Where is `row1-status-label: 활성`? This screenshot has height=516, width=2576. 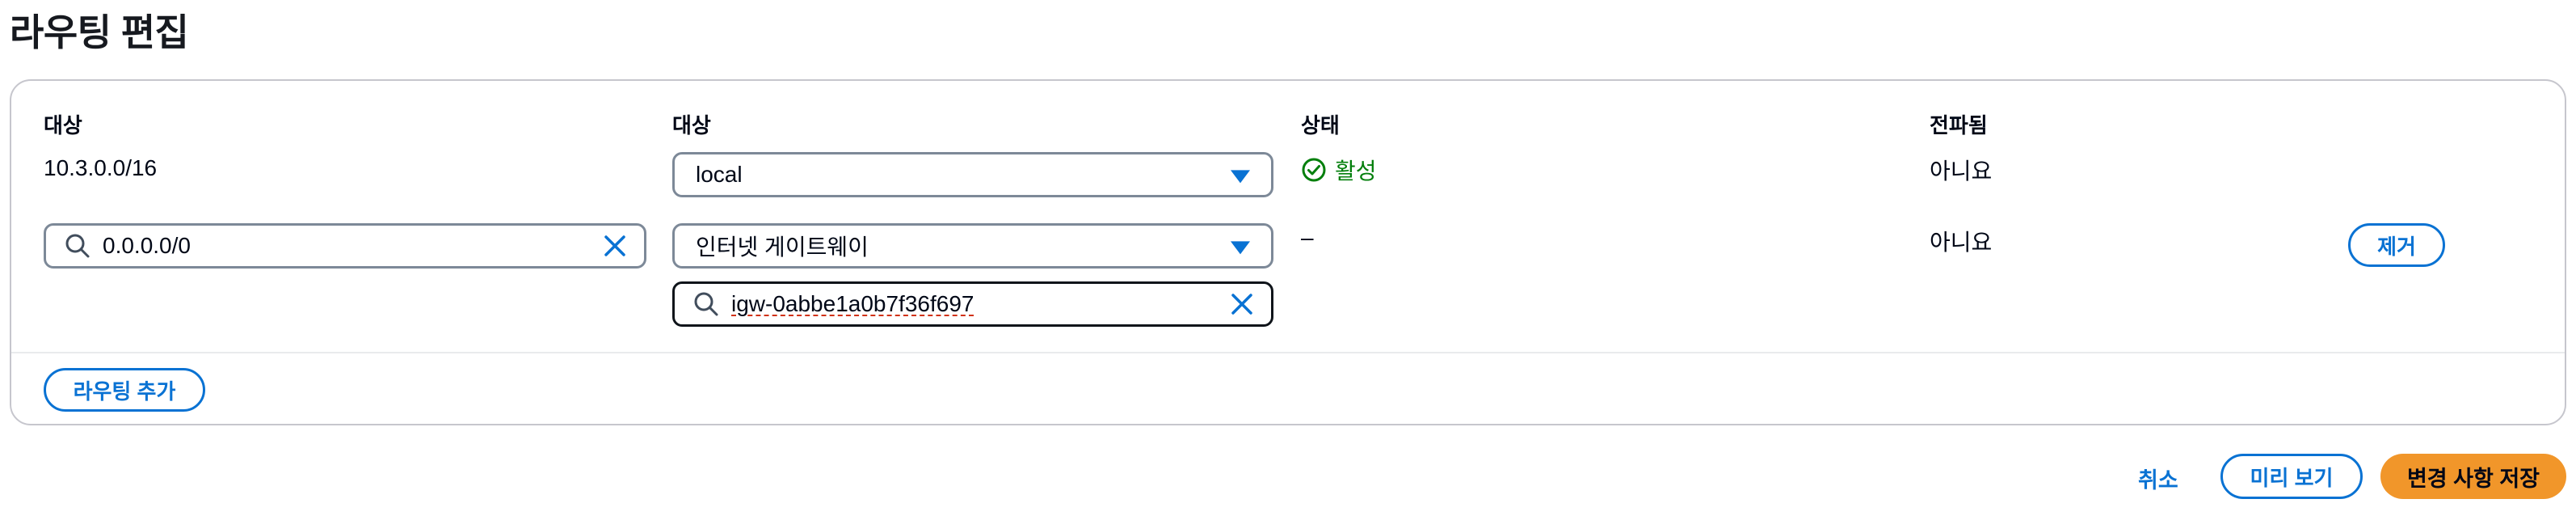 row1-status-label: 활성 is located at coordinates (1356, 171).